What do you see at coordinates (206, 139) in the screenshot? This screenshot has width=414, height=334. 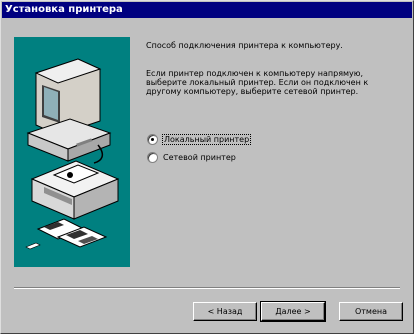 I see `radio-label-local: Локальный принтер` at bounding box center [206, 139].